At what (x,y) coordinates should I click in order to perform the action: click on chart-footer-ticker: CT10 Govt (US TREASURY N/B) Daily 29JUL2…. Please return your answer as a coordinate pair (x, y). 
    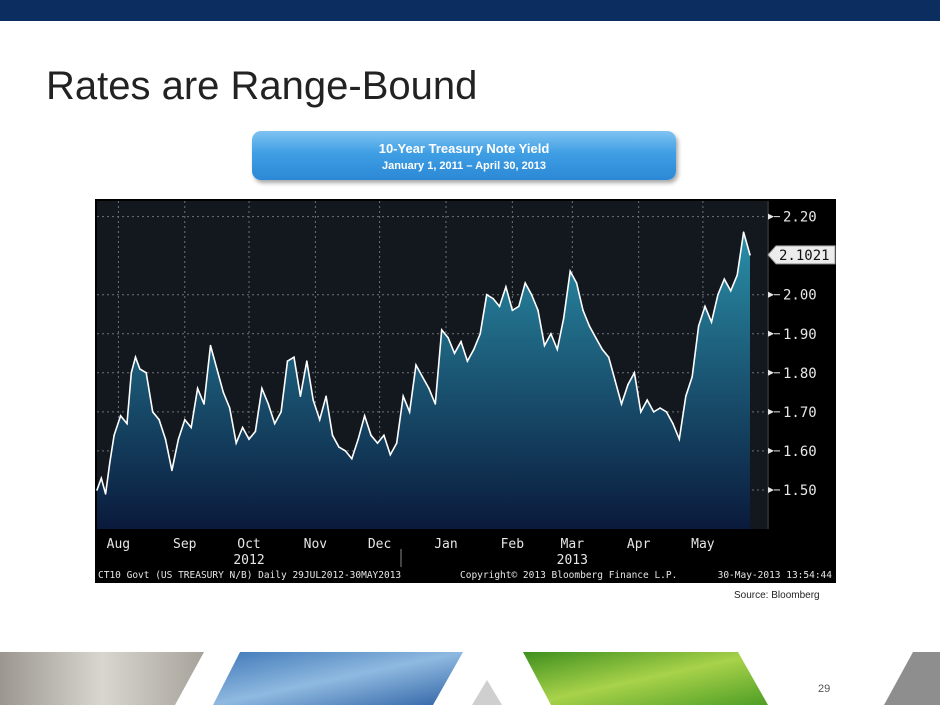
    Looking at the image, I should click on (249, 575).